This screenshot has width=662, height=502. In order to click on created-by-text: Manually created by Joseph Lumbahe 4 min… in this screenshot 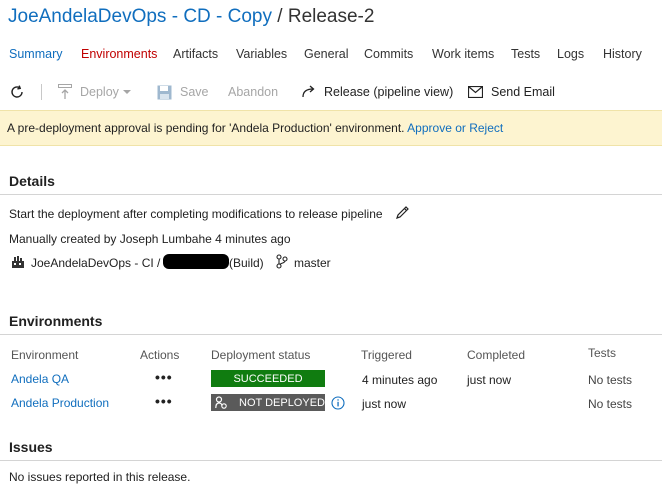, I will do `click(150, 239)`.